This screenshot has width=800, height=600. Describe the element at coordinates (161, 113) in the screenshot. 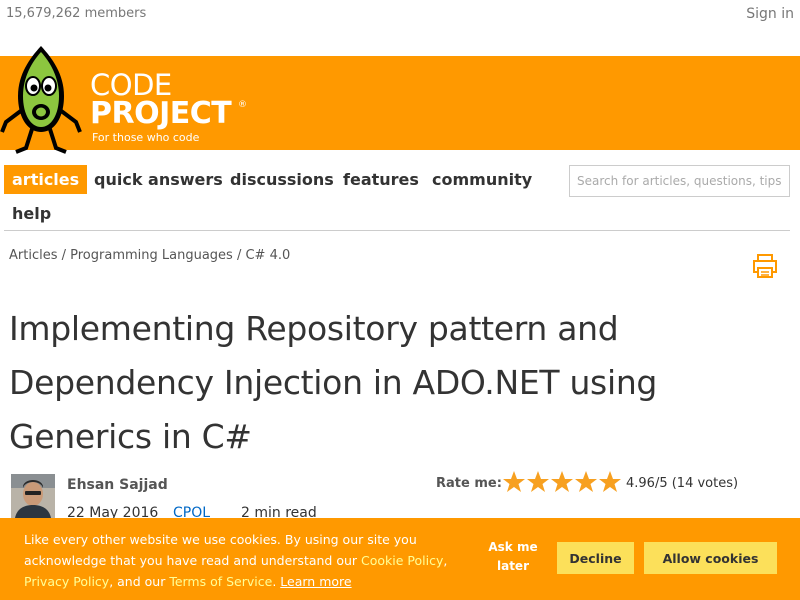

I see `logo-line-project: PROJECT` at that location.